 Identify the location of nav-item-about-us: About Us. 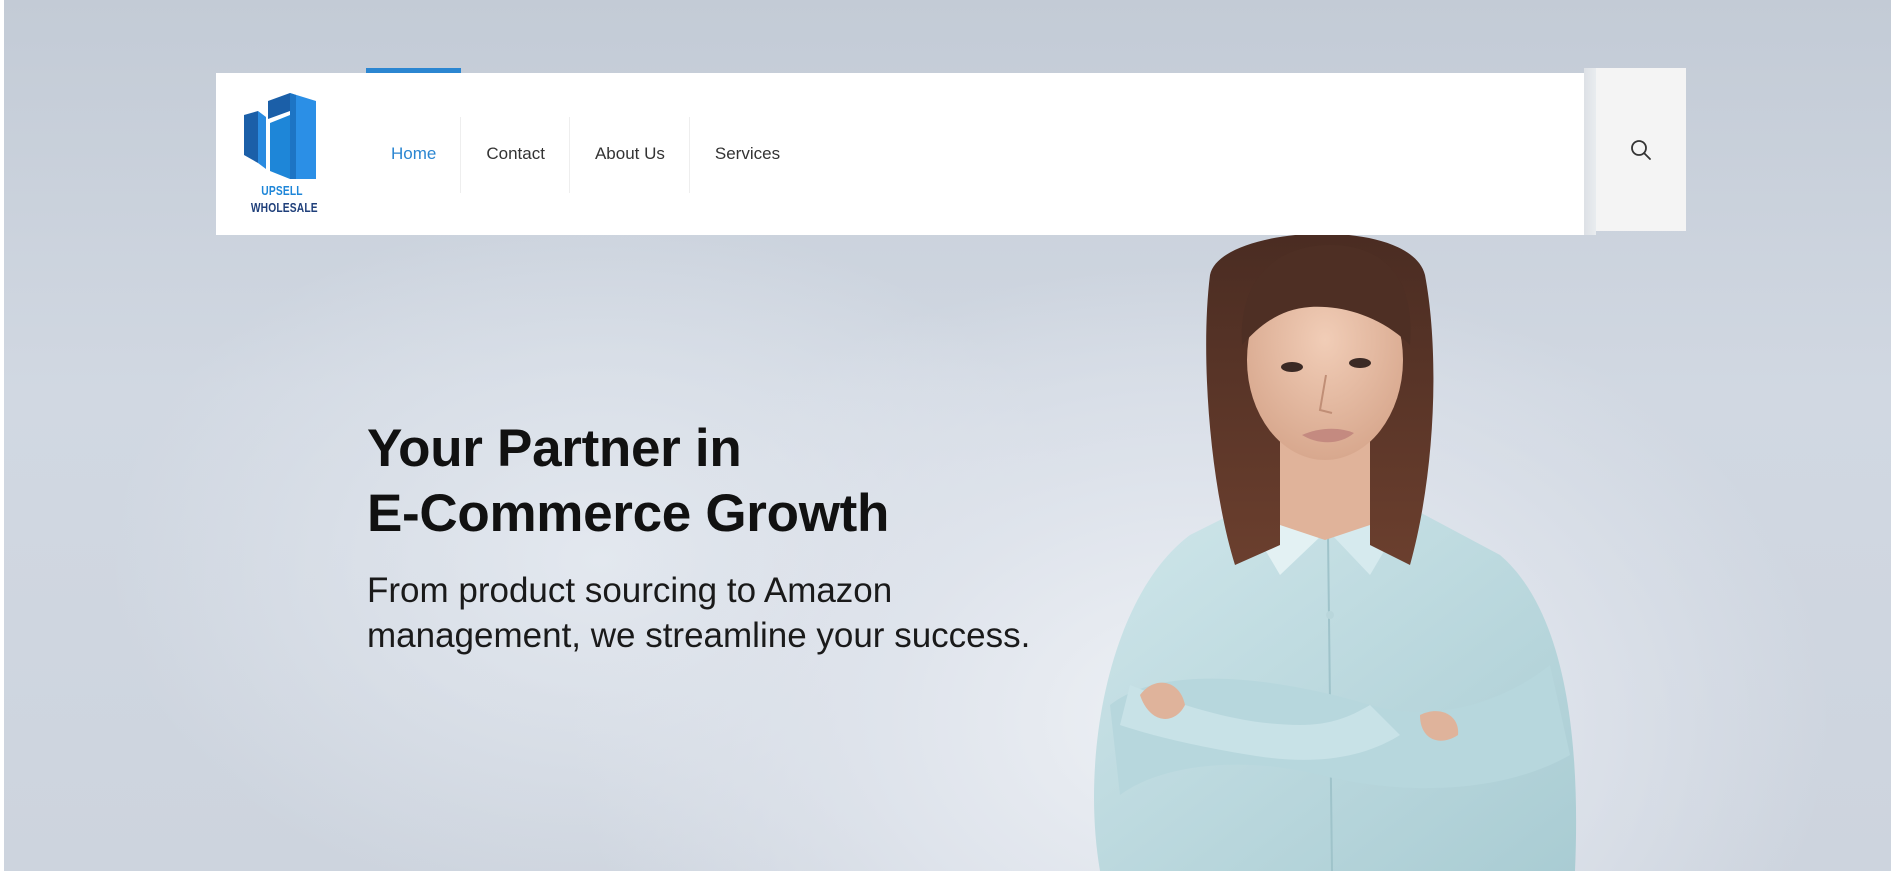
(630, 154).